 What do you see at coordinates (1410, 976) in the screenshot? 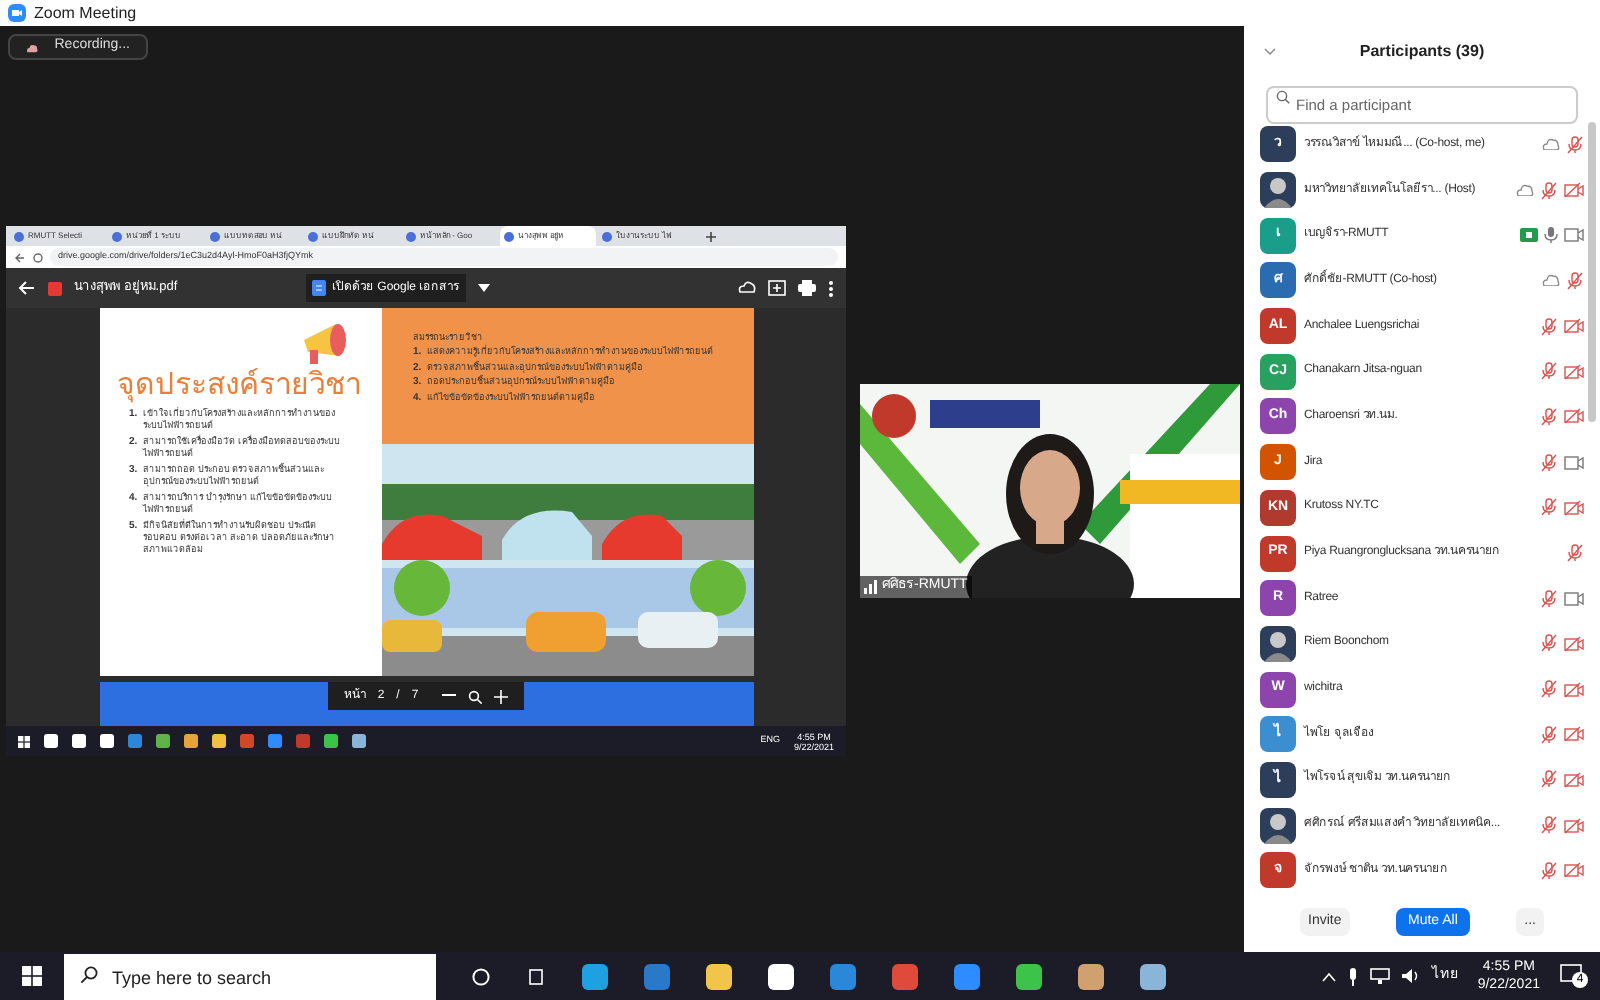
I see `speaker-icon` at bounding box center [1410, 976].